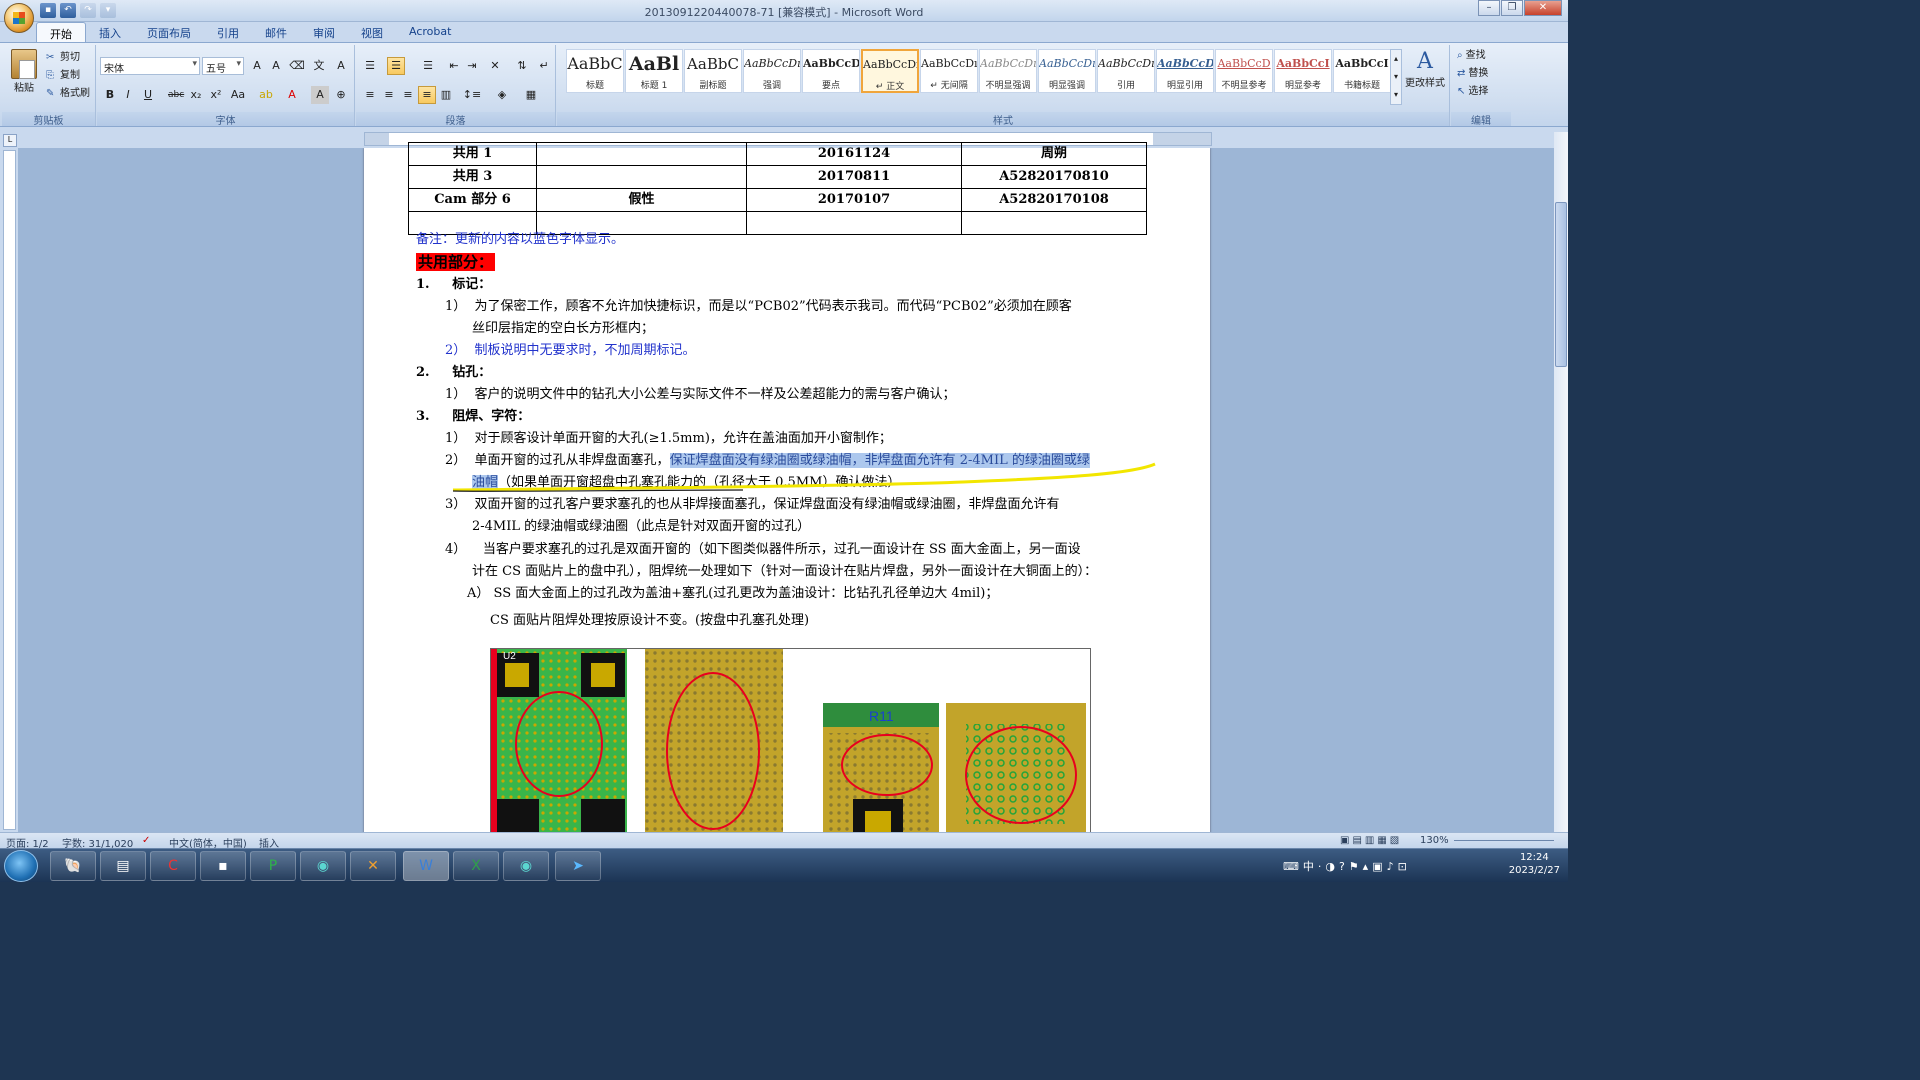 The height and width of the screenshot is (1080, 1920). I want to click on style-subtle-emphasis: AaBbCcDı 不明显强调, so click(1008, 71).